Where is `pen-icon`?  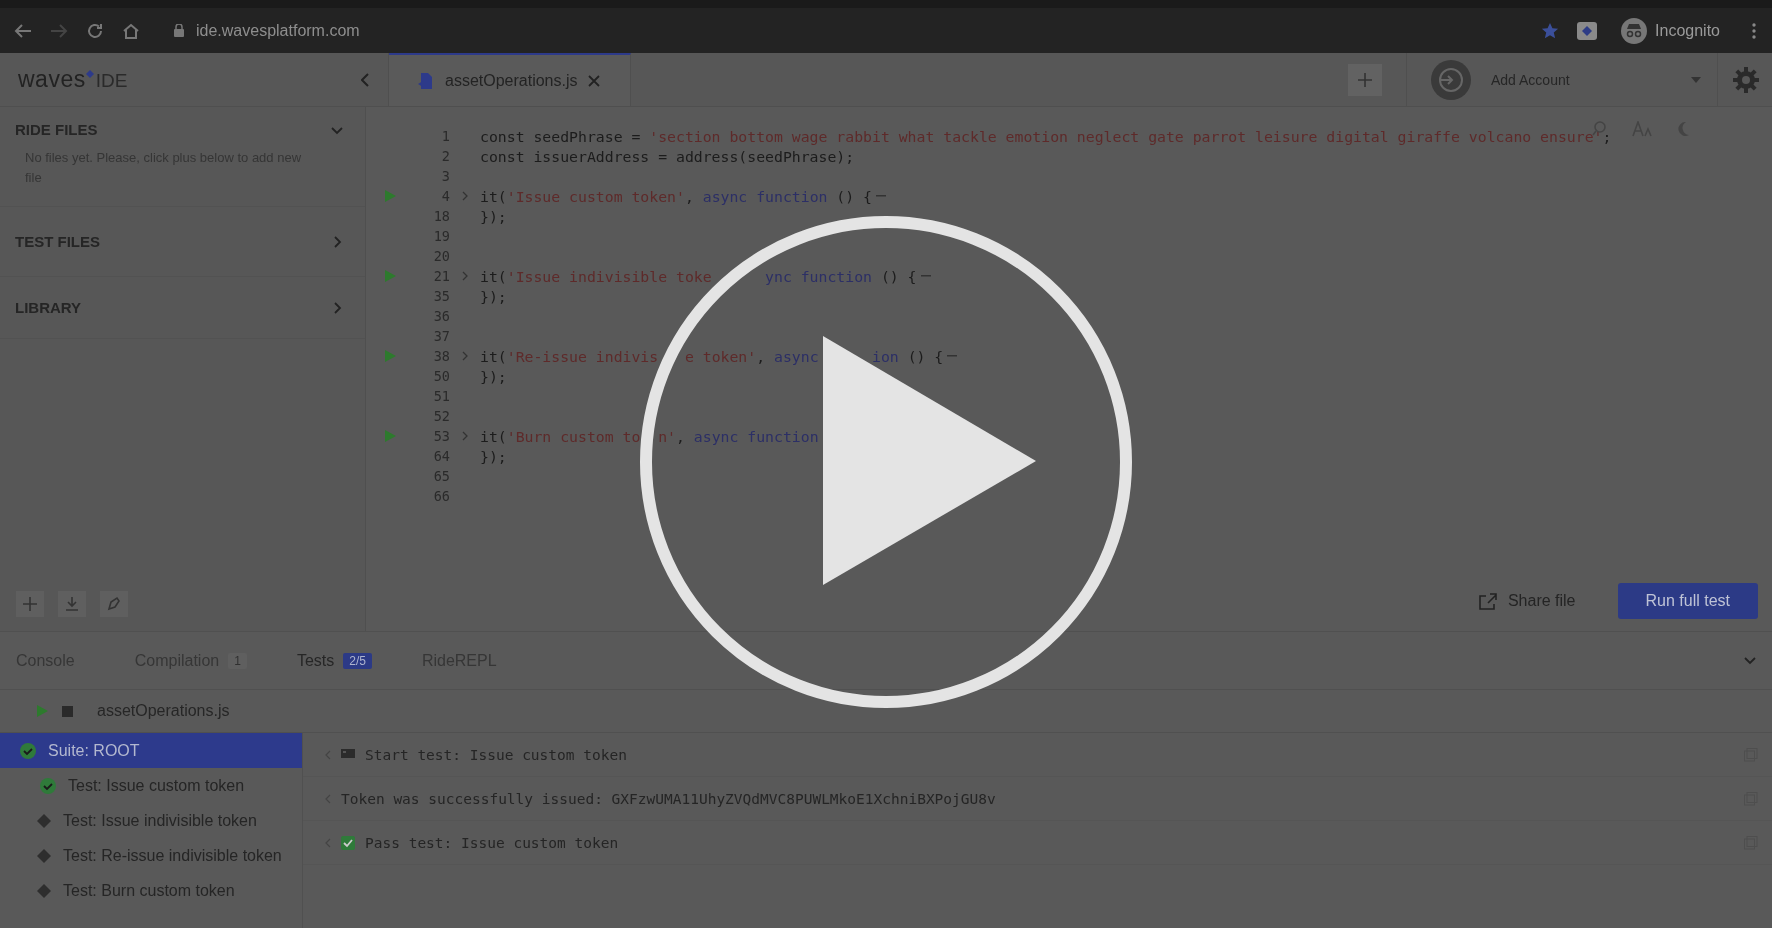 pen-icon is located at coordinates (114, 604).